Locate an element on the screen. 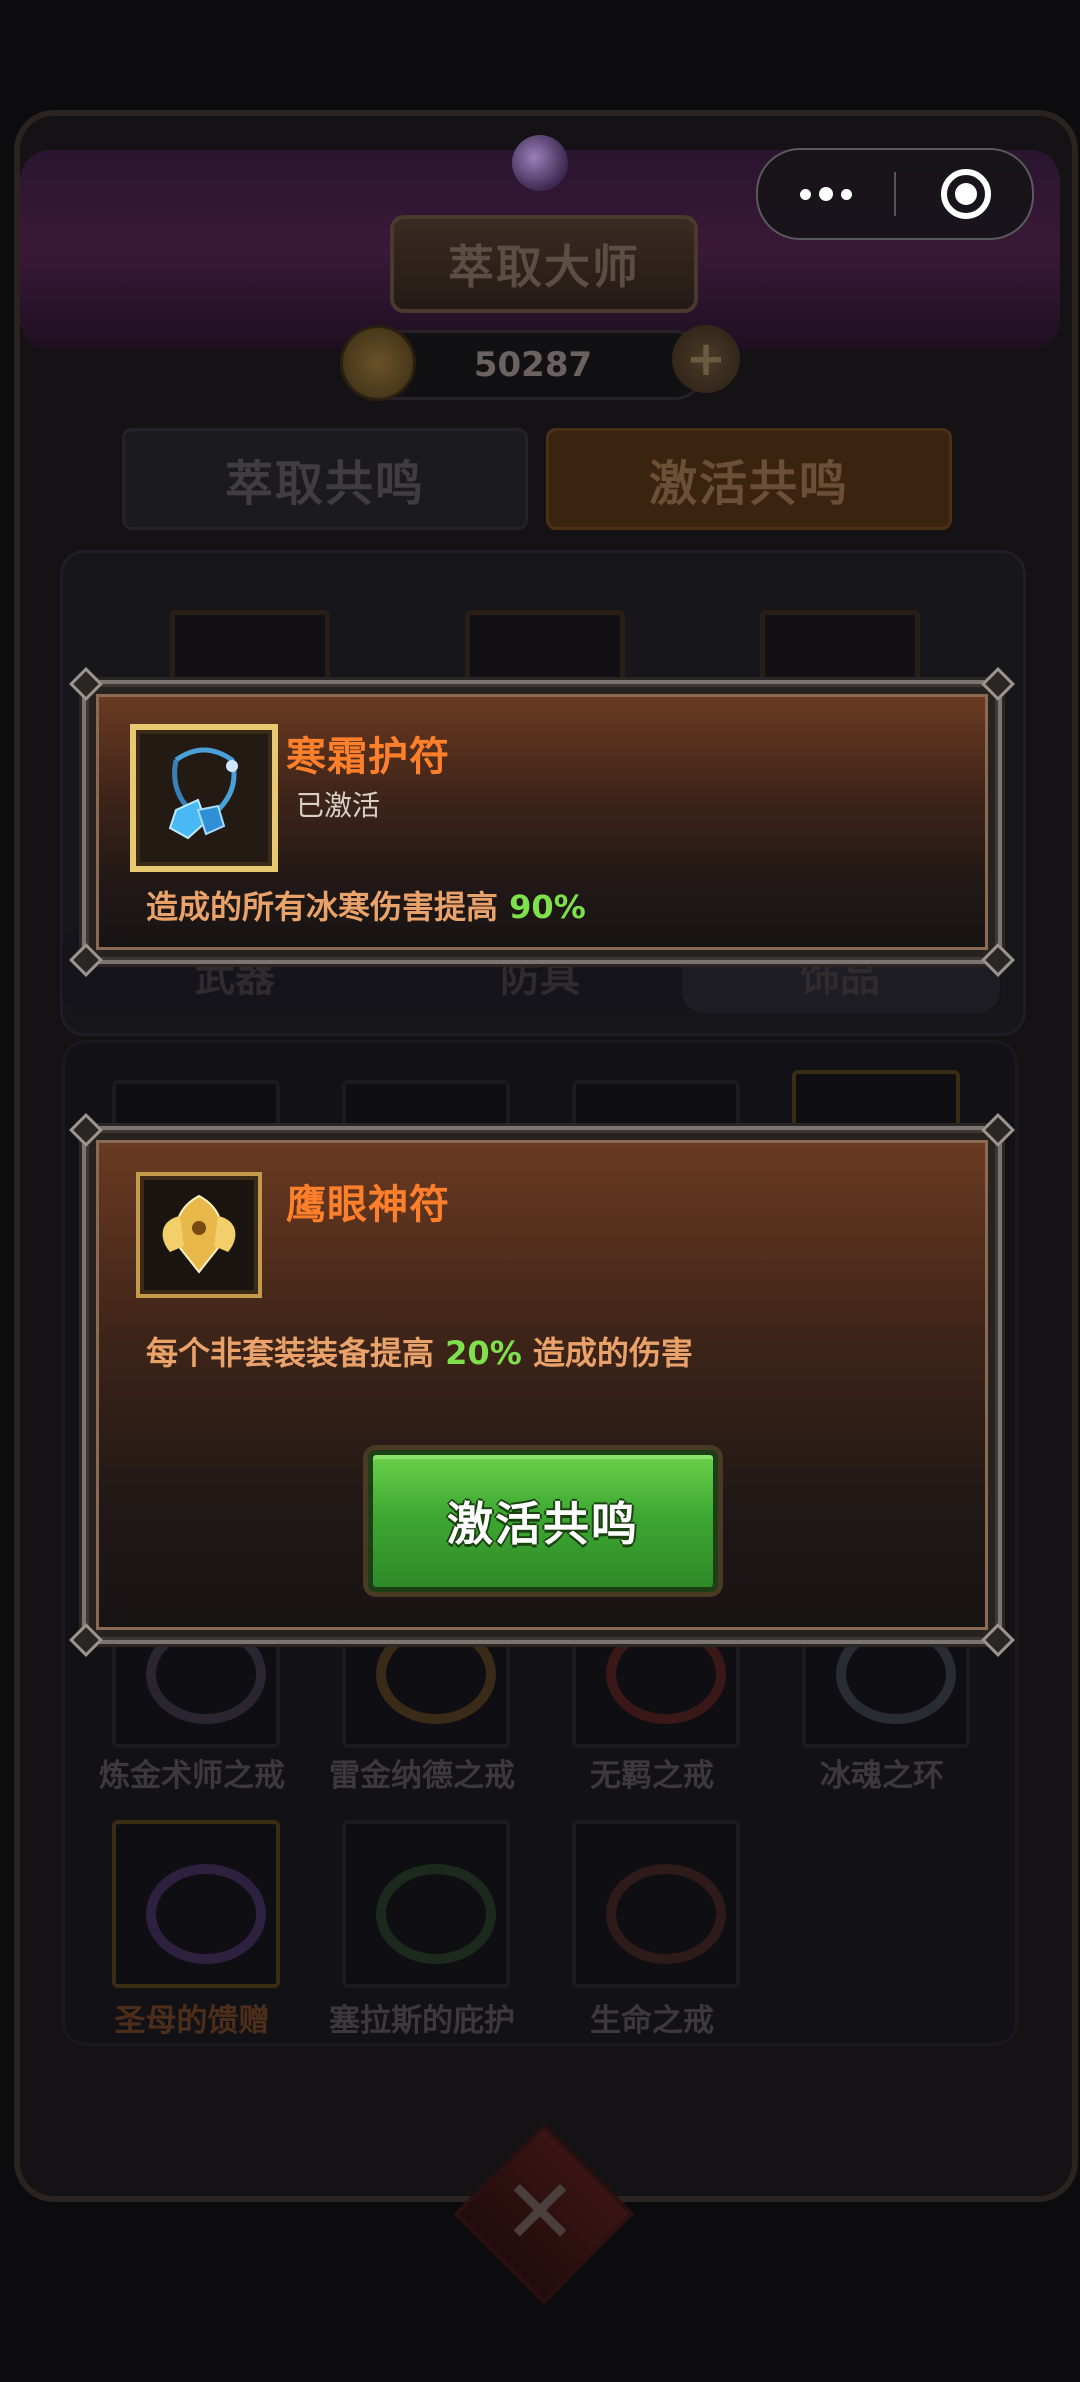 This screenshot has width=1080, height=2382. crystal-orb-icon is located at coordinates (540, 163).